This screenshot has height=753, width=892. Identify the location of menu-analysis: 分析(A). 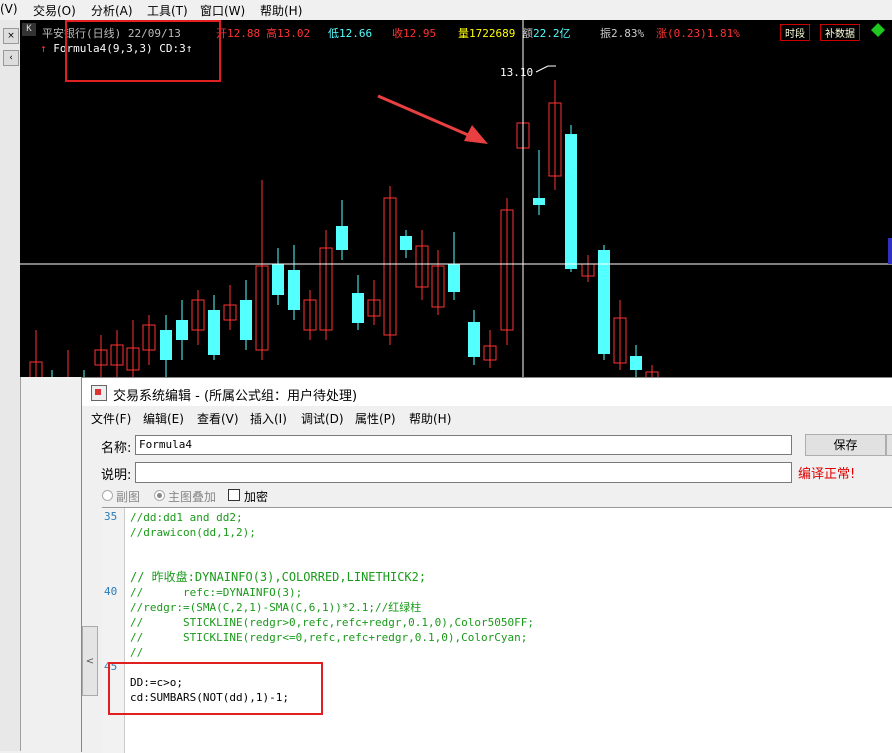
(112, 10).